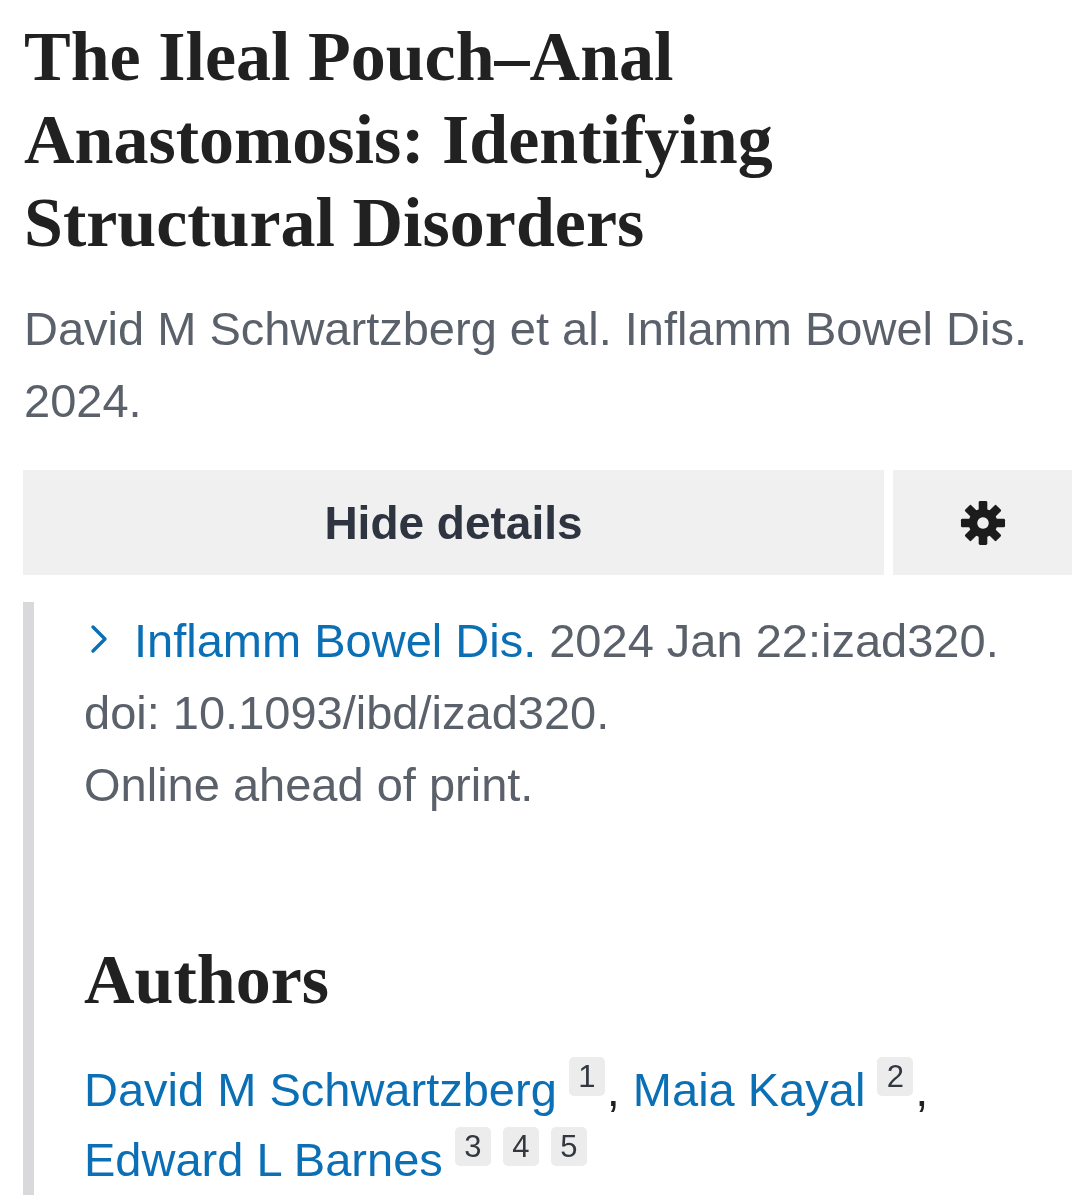 This screenshot has height=1195, width=1077. I want to click on publication-date: 2024 Jan 22:izad320., so click(774, 640).